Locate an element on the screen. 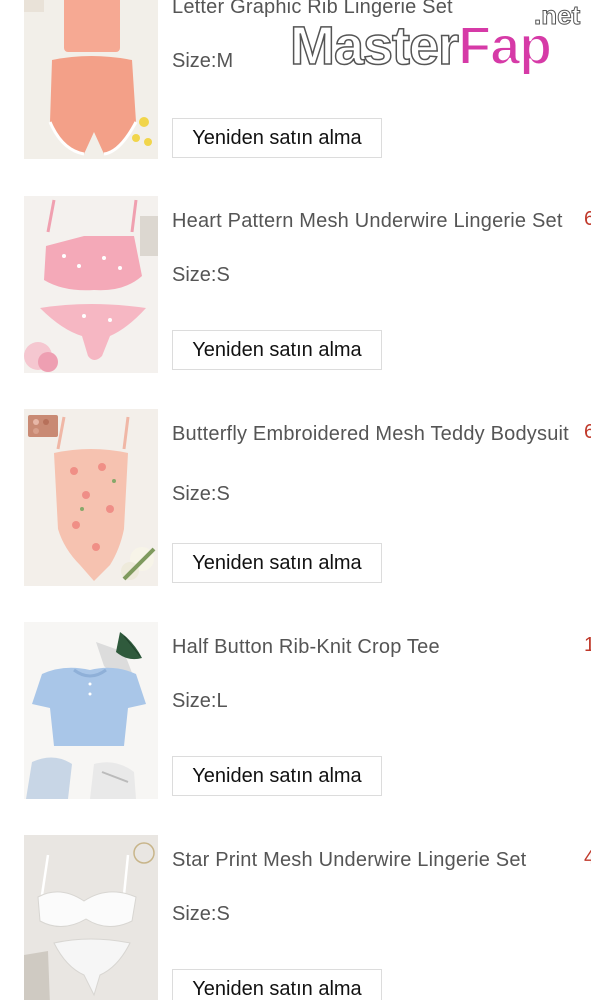  product-price: 1 is located at coordinates (587, 645).